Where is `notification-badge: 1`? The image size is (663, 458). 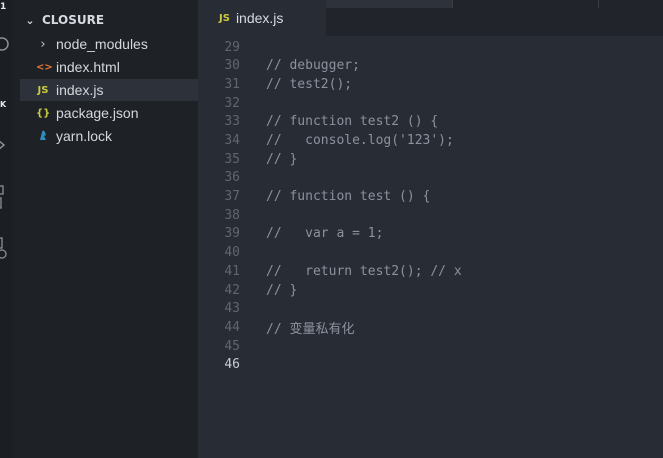 notification-badge: 1 is located at coordinates (3, 7).